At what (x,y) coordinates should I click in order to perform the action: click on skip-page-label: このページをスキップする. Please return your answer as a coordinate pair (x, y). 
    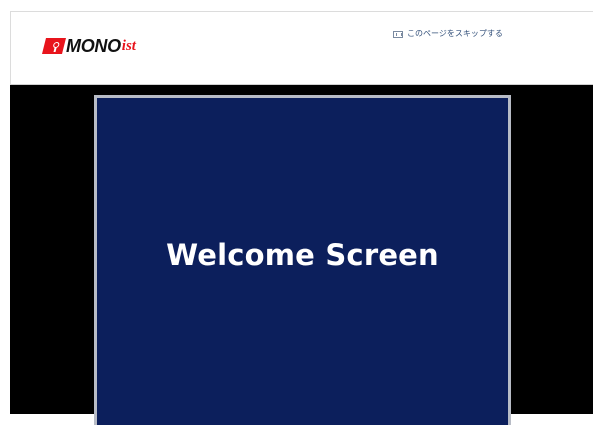
    Looking at the image, I should click on (455, 33).